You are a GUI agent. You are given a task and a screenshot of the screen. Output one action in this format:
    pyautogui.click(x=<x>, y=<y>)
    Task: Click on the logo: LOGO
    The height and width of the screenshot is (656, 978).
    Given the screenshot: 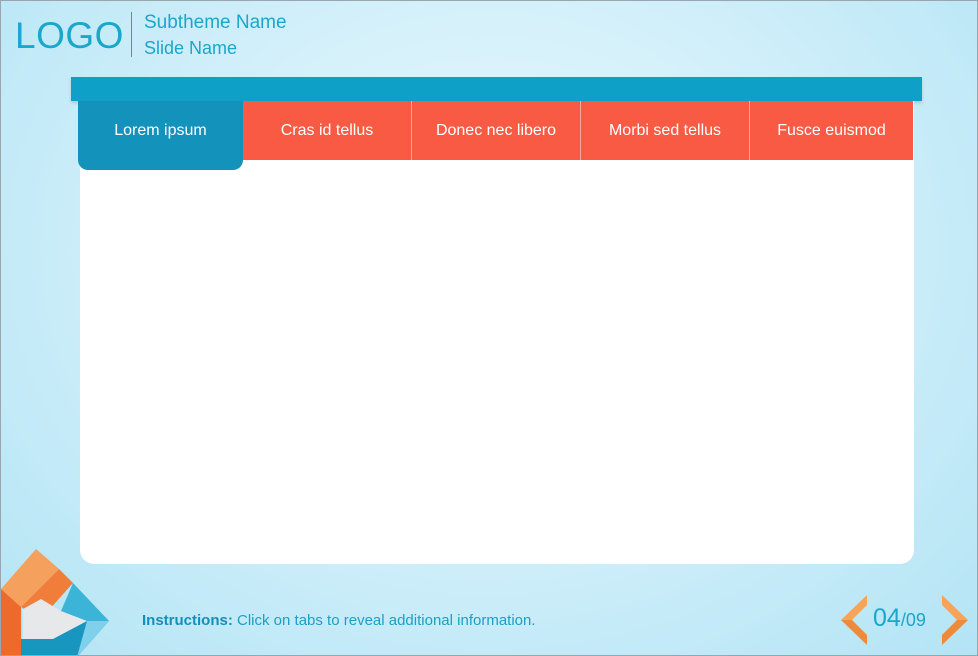 What is the action you would take?
    pyautogui.click(x=69, y=35)
    